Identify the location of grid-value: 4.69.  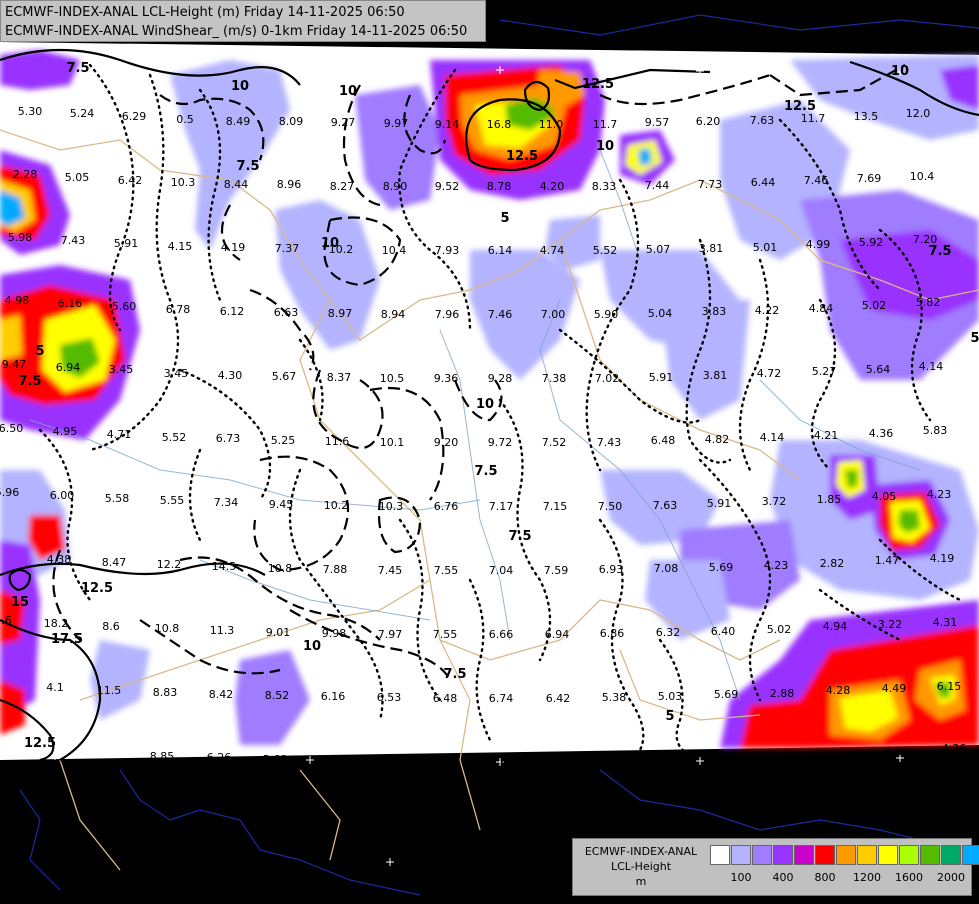
(502, 762).